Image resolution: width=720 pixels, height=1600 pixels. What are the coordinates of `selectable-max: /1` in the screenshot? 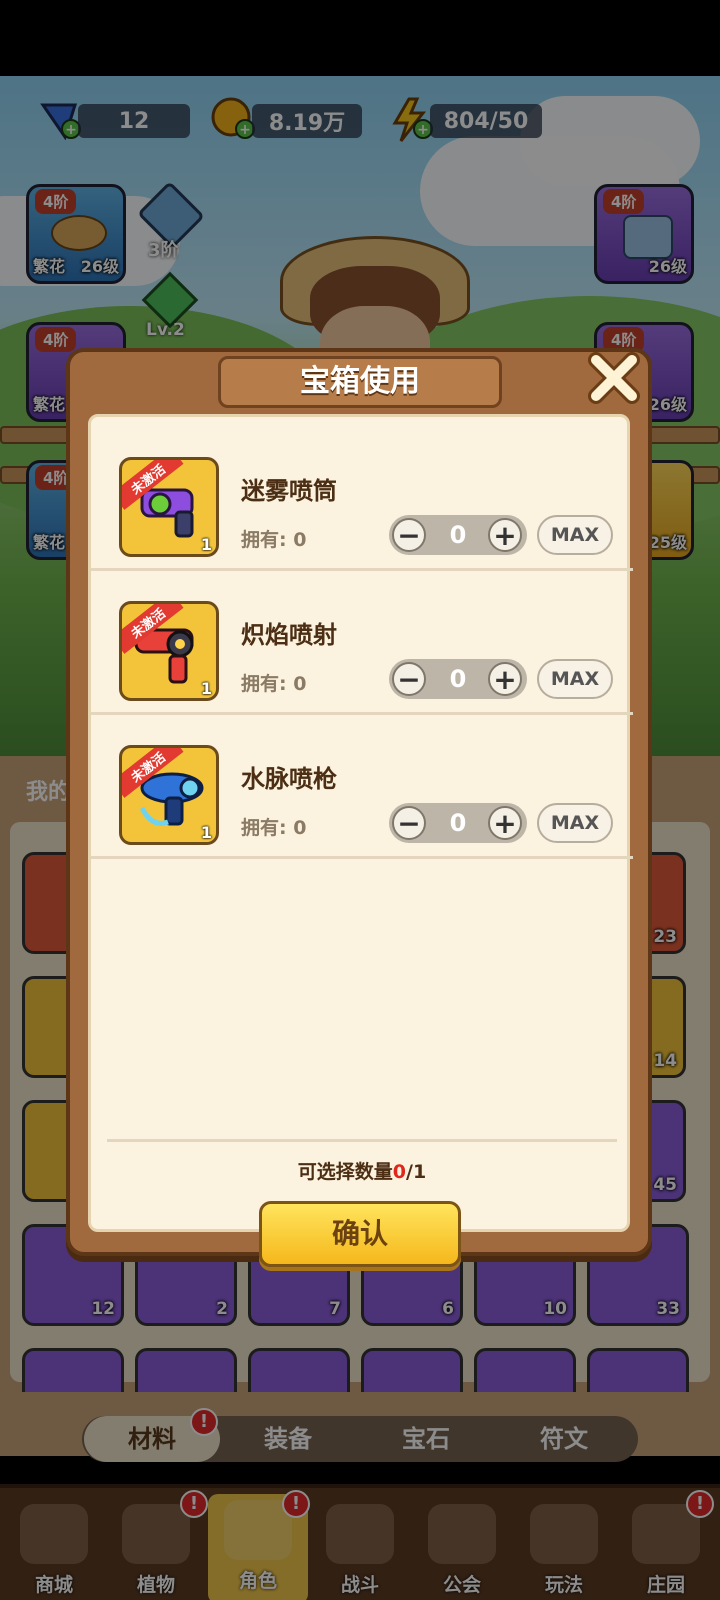 It's located at (416, 1172).